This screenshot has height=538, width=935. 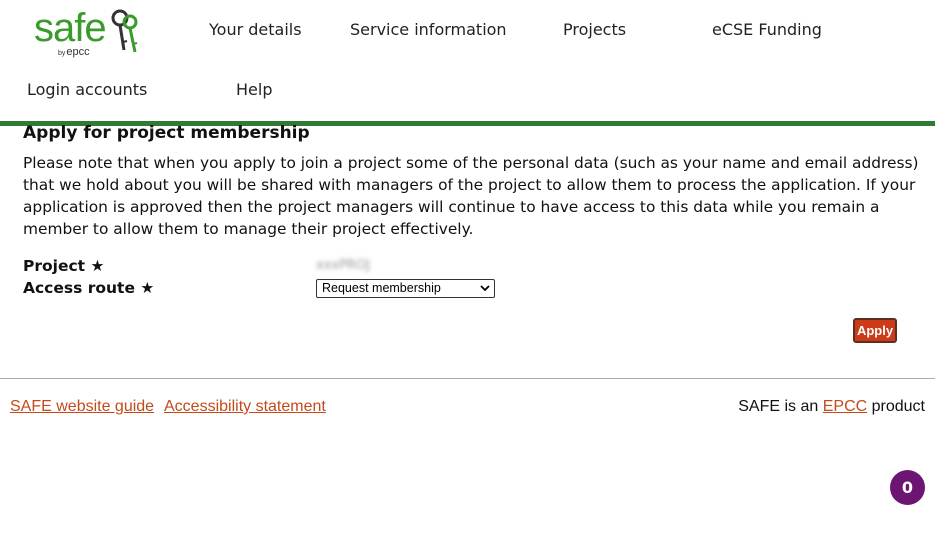 What do you see at coordinates (166, 133) in the screenshot?
I see `page-title: Apply for project membership` at bounding box center [166, 133].